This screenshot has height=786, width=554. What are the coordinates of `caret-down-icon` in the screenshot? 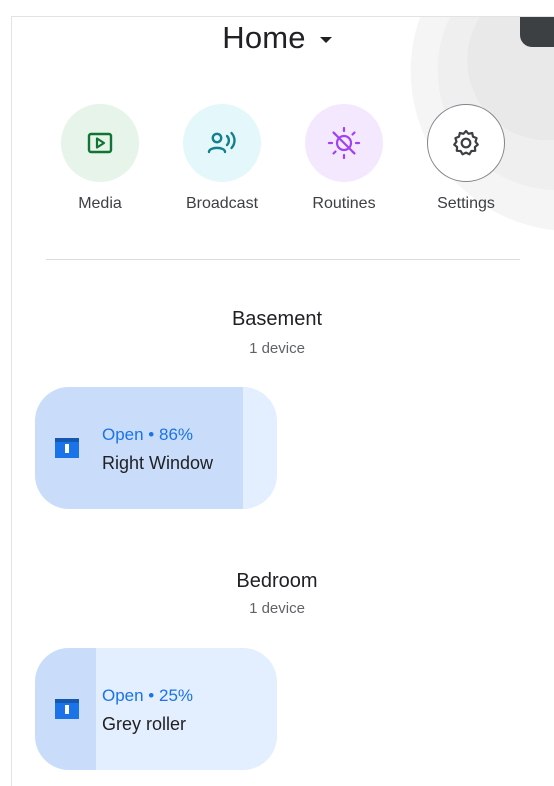 It's located at (325, 40).